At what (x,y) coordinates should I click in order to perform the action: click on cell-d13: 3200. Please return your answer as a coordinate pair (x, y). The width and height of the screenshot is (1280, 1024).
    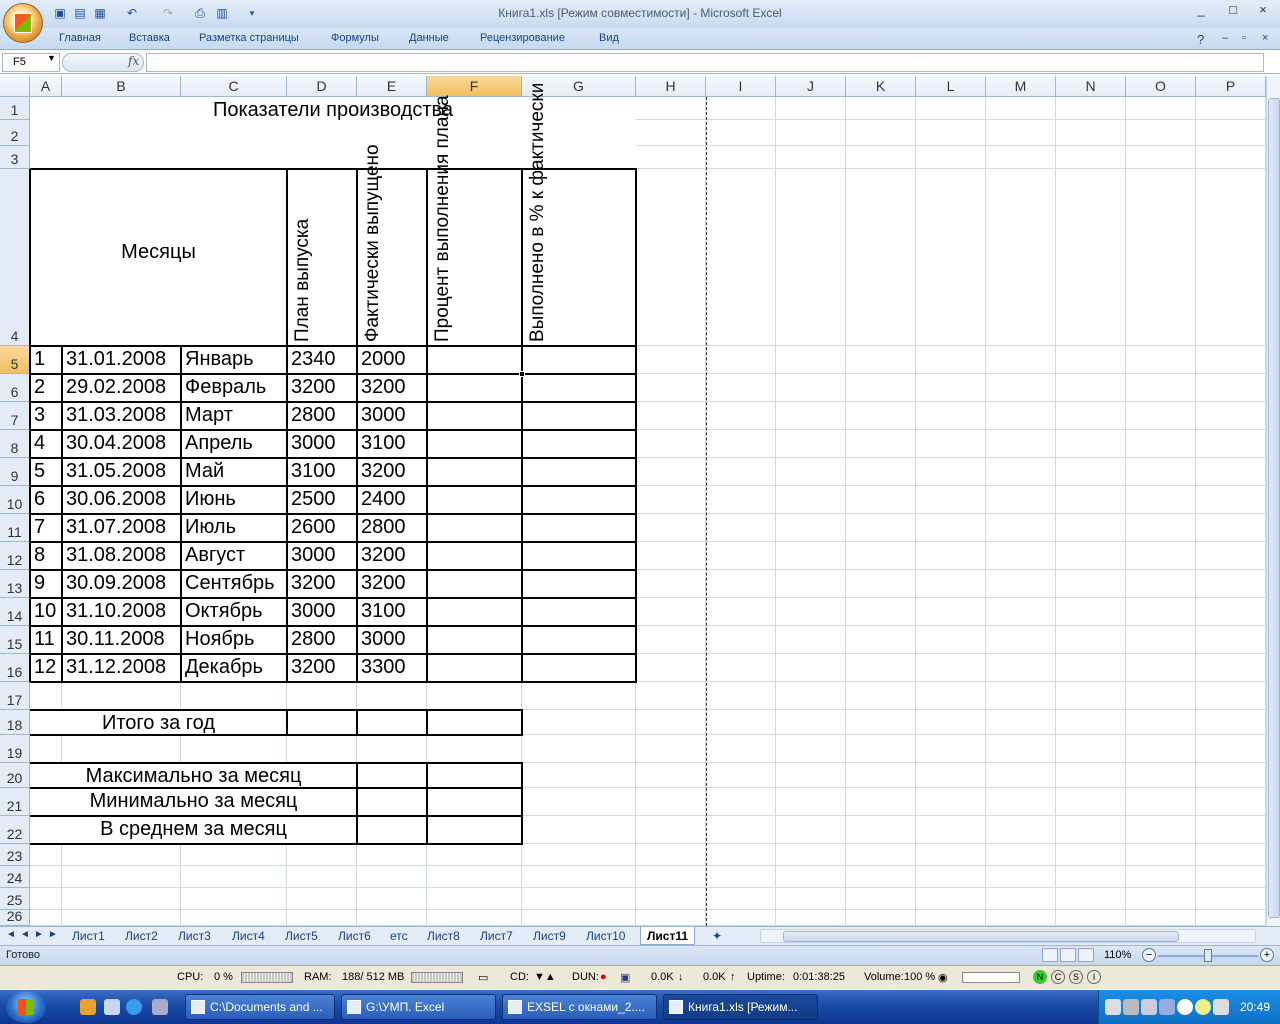
    Looking at the image, I should click on (322, 584).